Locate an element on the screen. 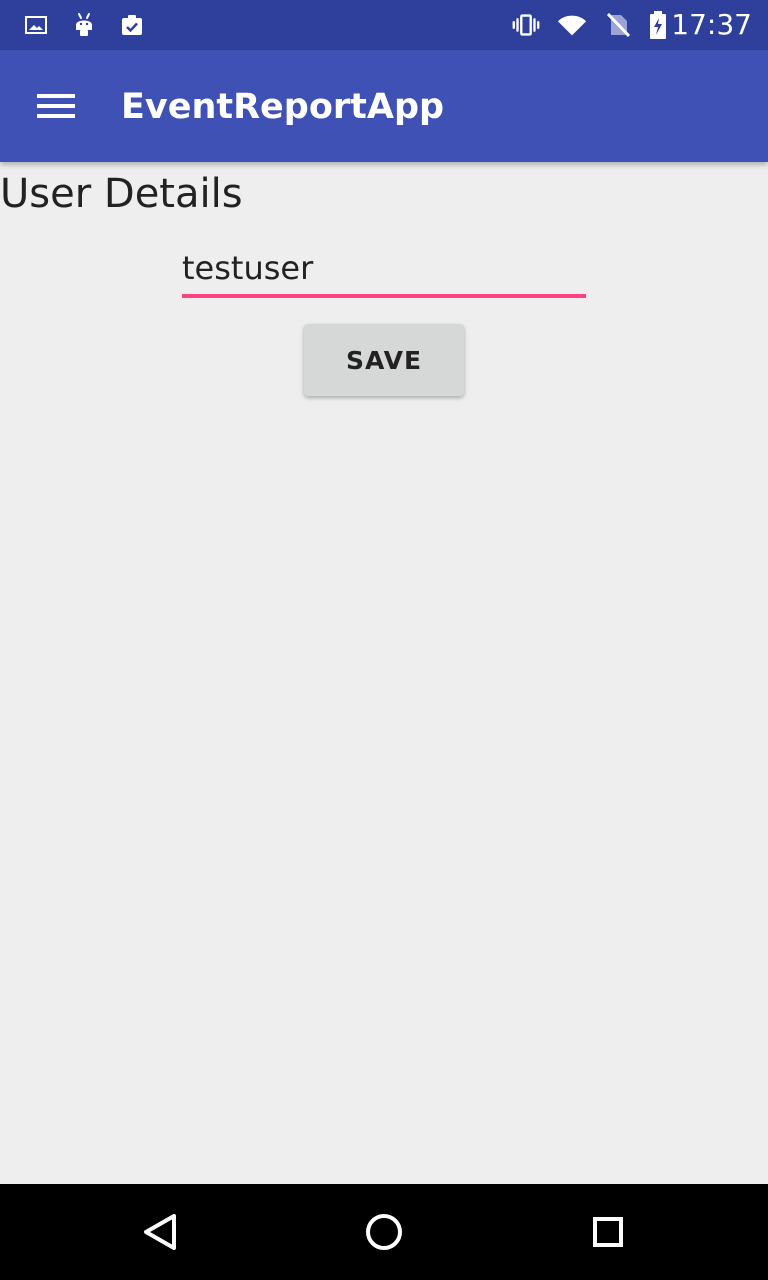 The height and width of the screenshot is (1280, 768). image-notification-icon is located at coordinates (36, 25).